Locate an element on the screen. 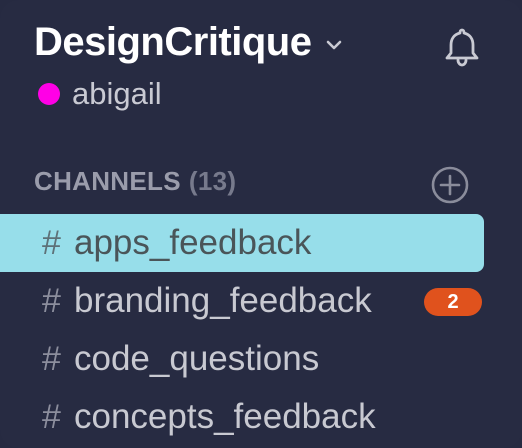  channel-item-branding-feedback: # branding_feedback 2 is located at coordinates (261, 301).